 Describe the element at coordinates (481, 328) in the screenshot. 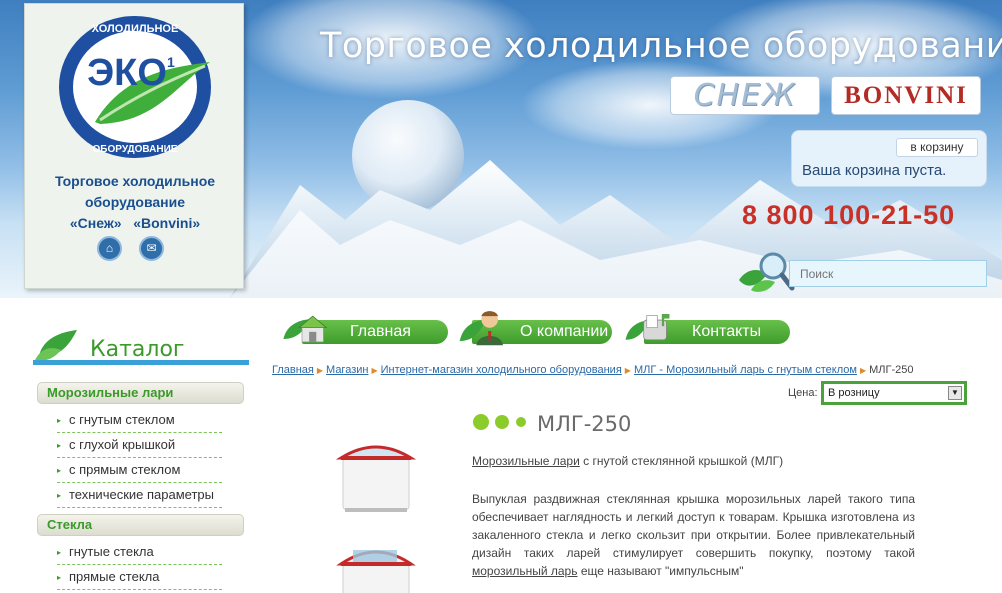

I see `person-icon` at that location.